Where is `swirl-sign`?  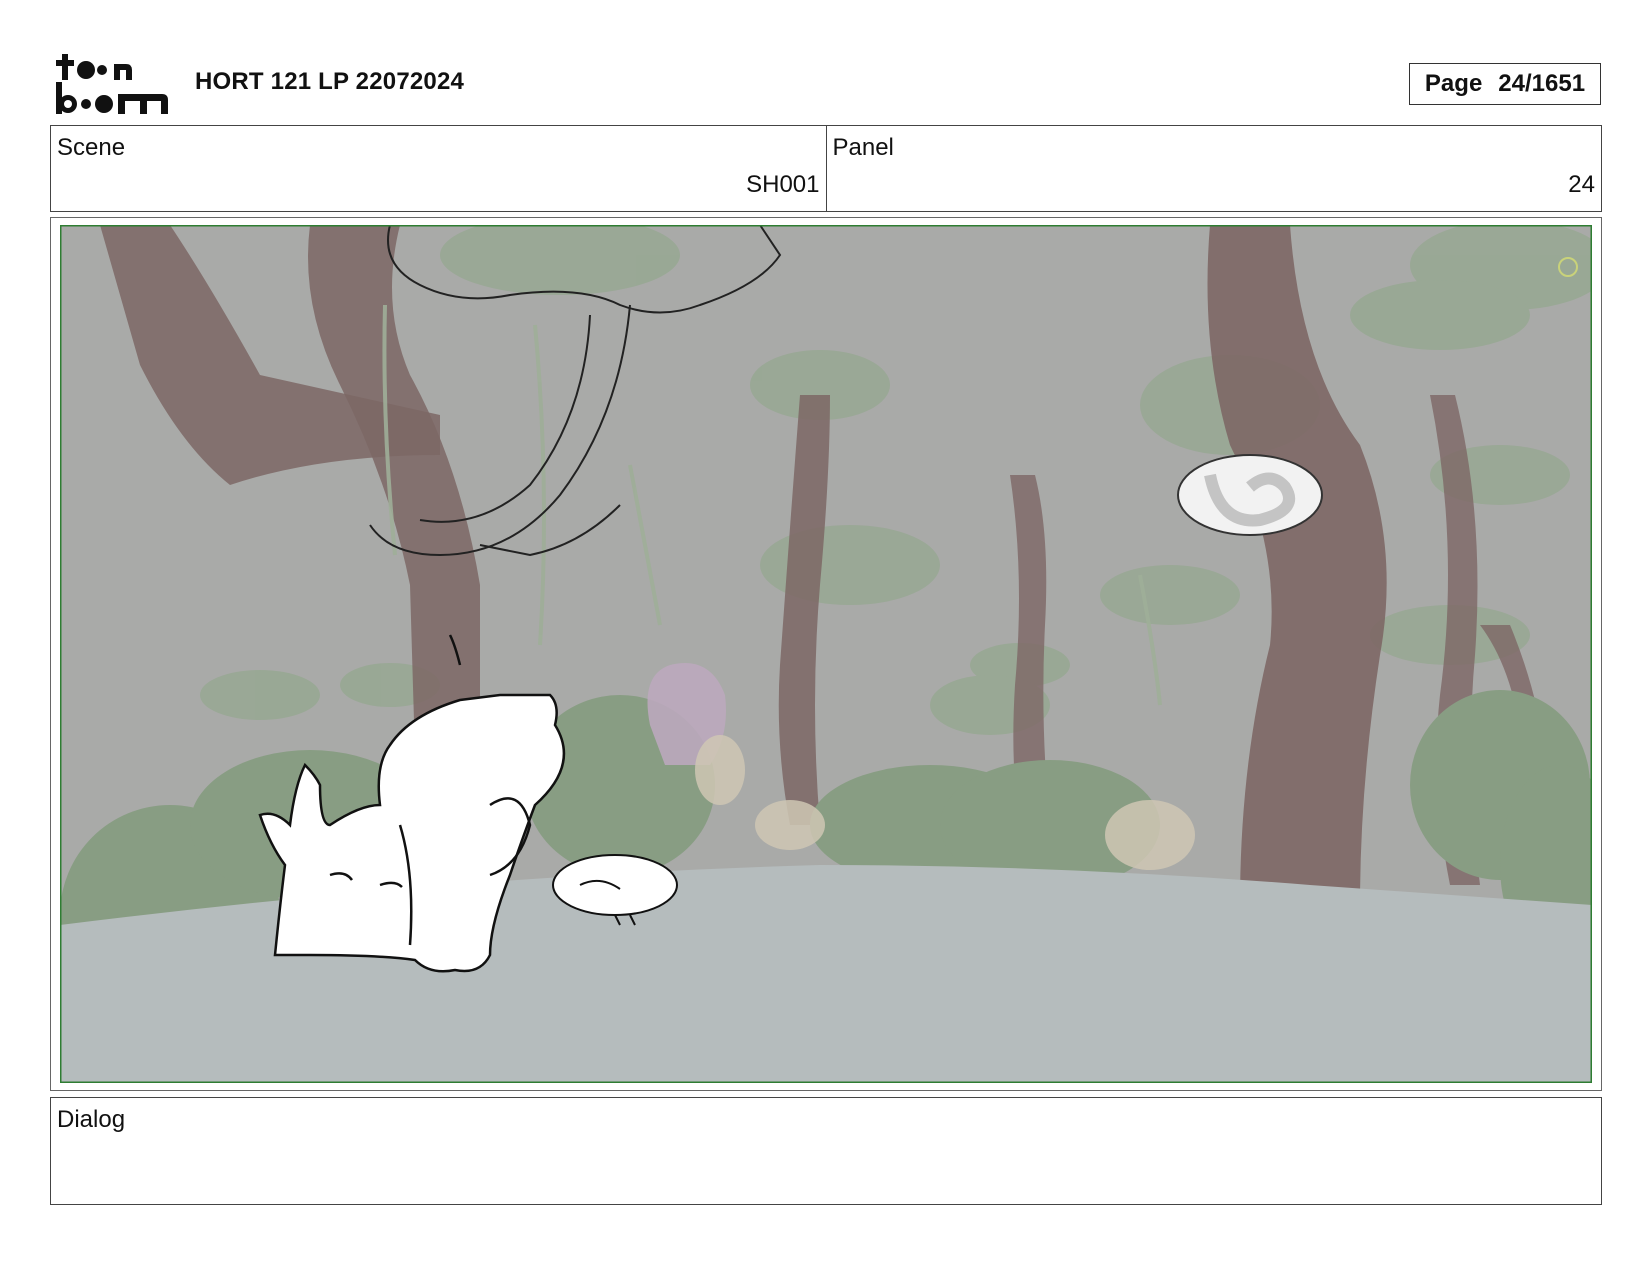 swirl-sign is located at coordinates (1250, 495).